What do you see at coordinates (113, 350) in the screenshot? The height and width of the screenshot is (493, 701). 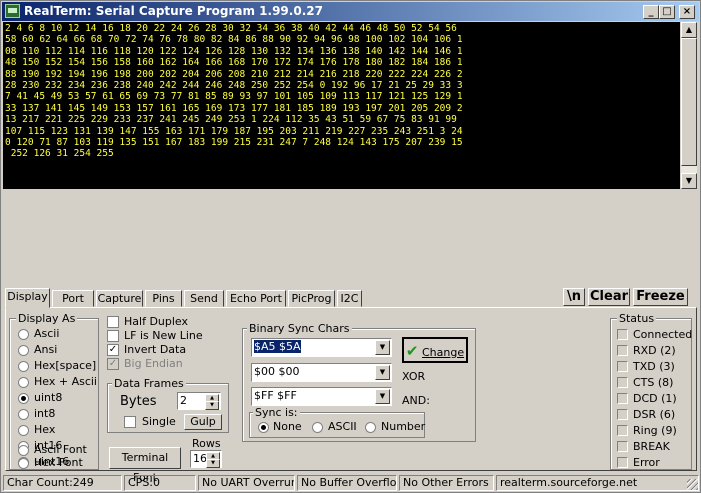 I see `invert-data-checkbox: ✓` at bounding box center [113, 350].